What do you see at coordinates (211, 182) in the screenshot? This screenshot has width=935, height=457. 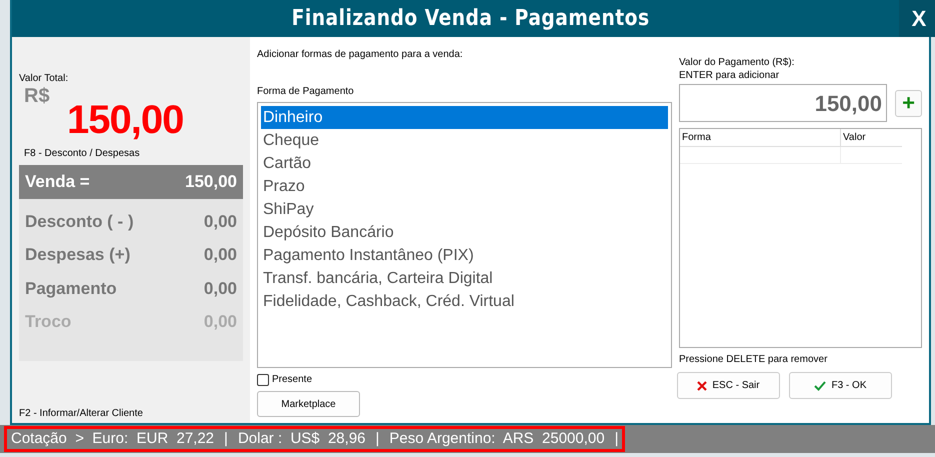 I see `total-row-value: 150,00` at bounding box center [211, 182].